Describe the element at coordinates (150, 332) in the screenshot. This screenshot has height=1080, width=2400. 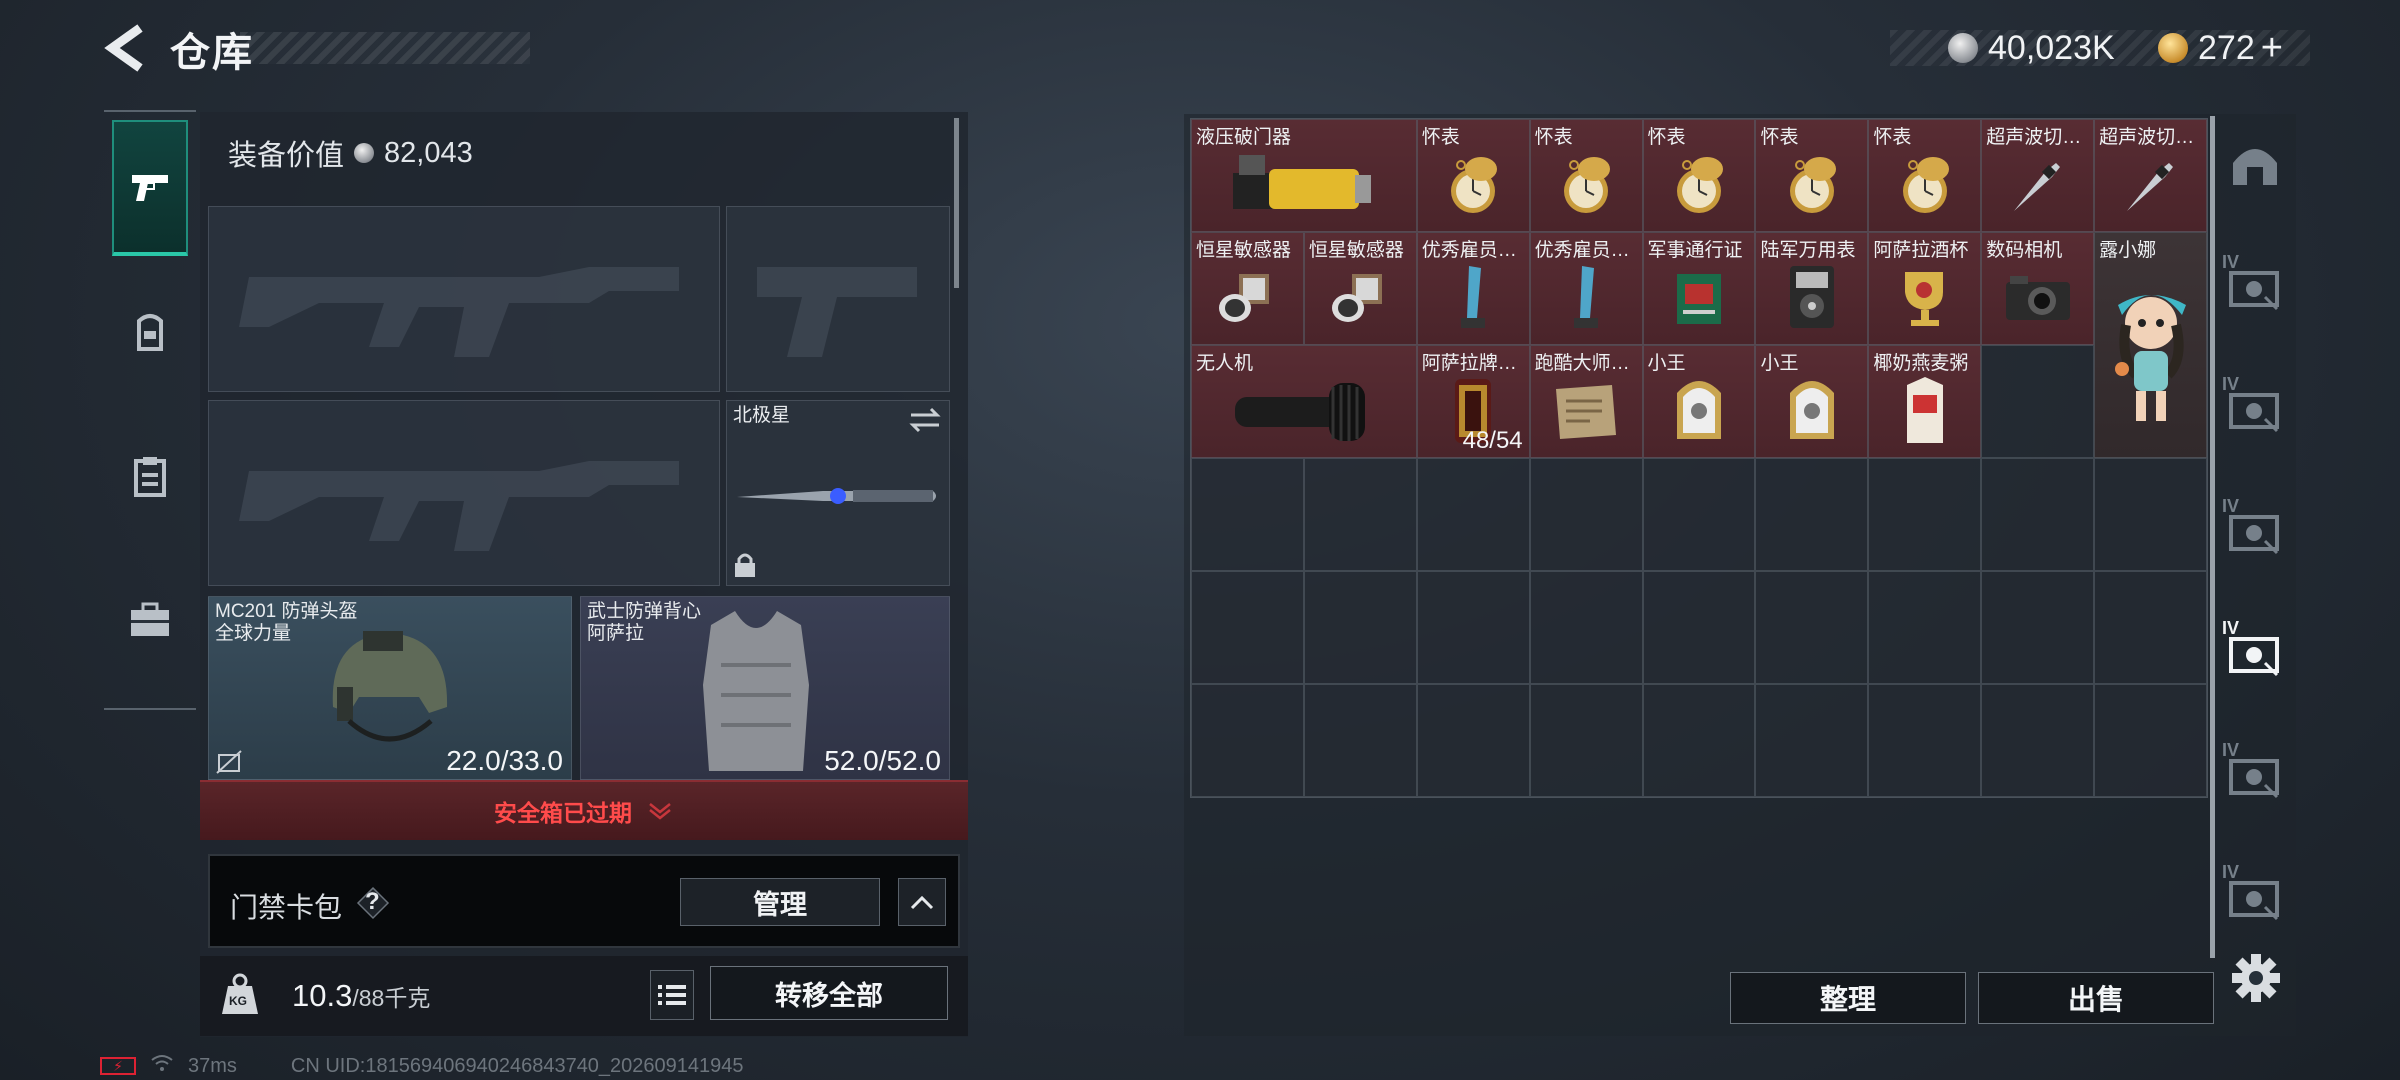
I see `tab-backpack` at that location.